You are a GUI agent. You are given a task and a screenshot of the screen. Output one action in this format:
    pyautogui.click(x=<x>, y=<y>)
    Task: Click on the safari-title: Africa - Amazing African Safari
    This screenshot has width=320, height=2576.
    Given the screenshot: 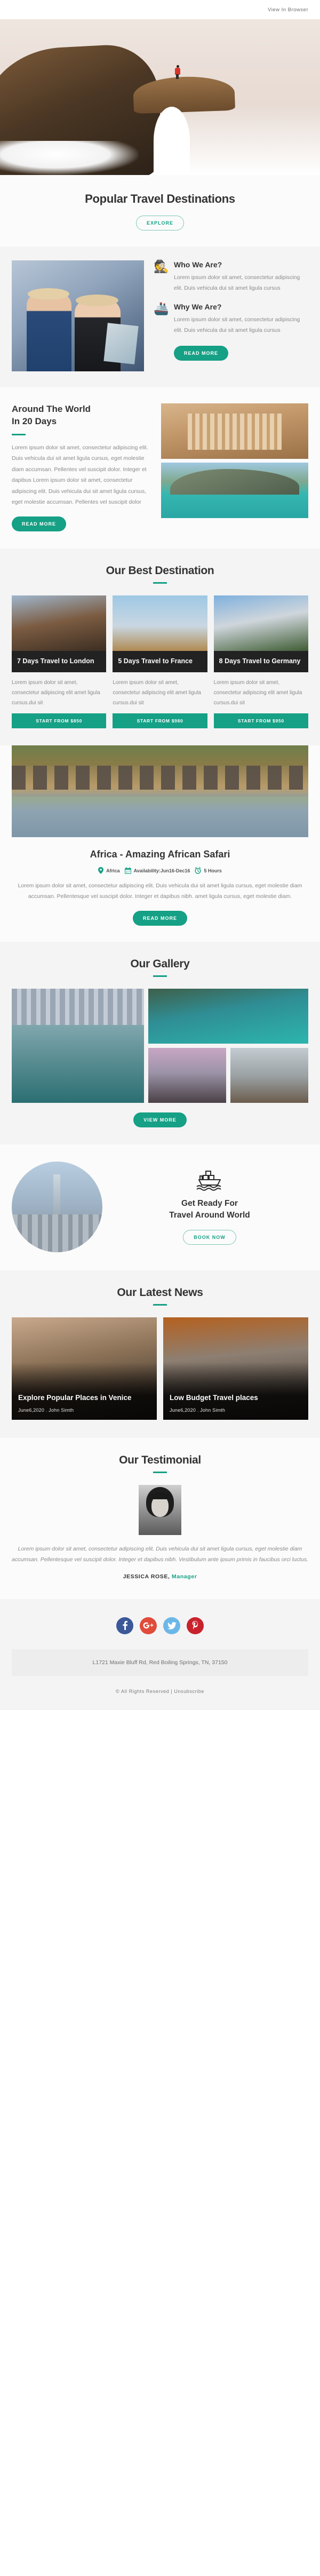 What is the action you would take?
    pyautogui.click(x=160, y=854)
    